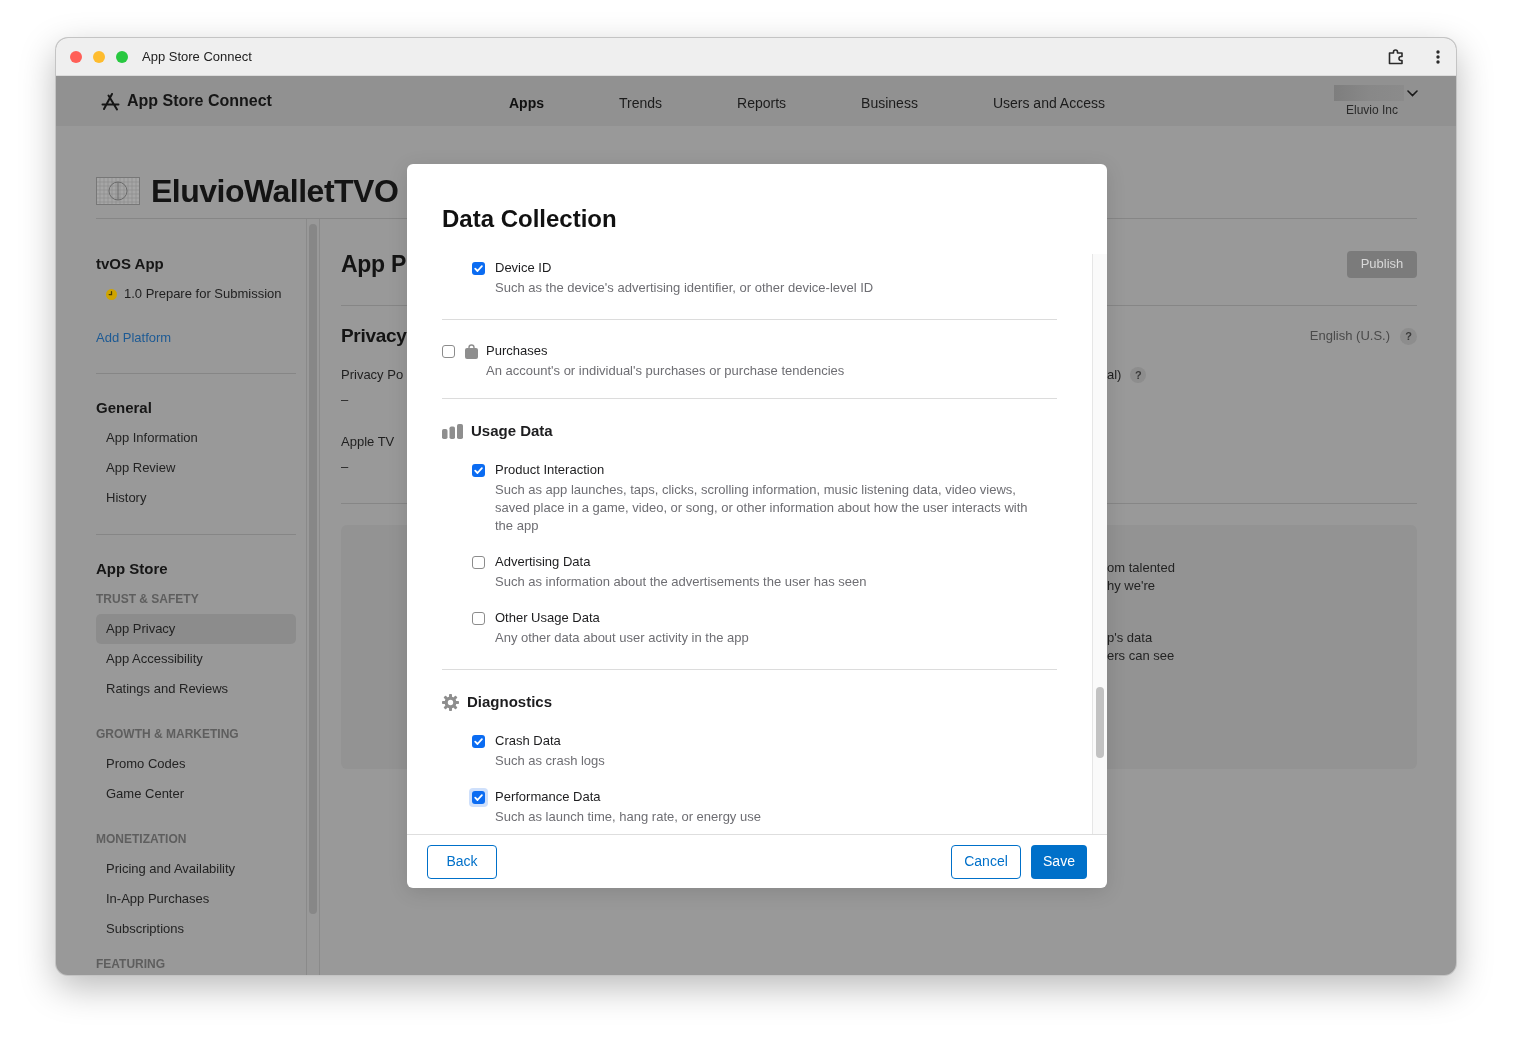 The height and width of the screenshot is (1050, 1513). Describe the element at coordinates (462, 861) in the screenshot. I see `back-button: Back` at that location.